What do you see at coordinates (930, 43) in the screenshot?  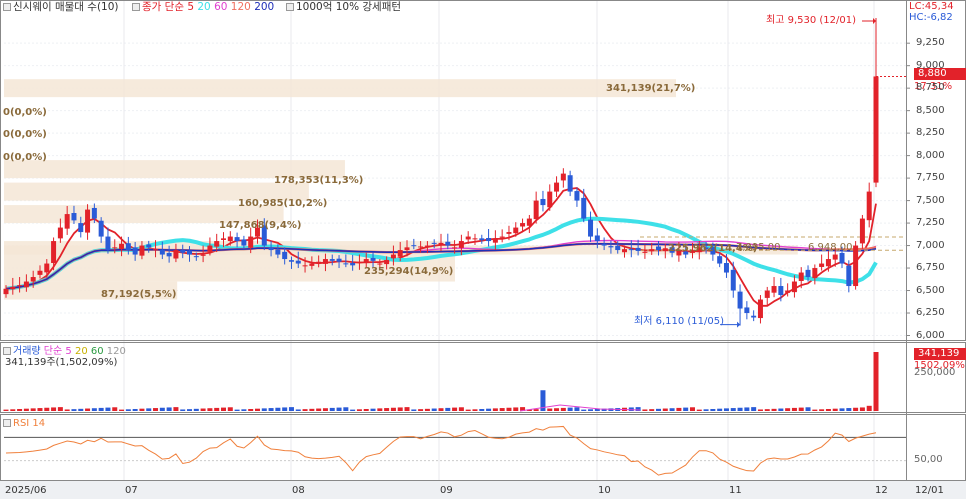 I see `price-tick-label: 9,250` at bounding box center [930, 43].